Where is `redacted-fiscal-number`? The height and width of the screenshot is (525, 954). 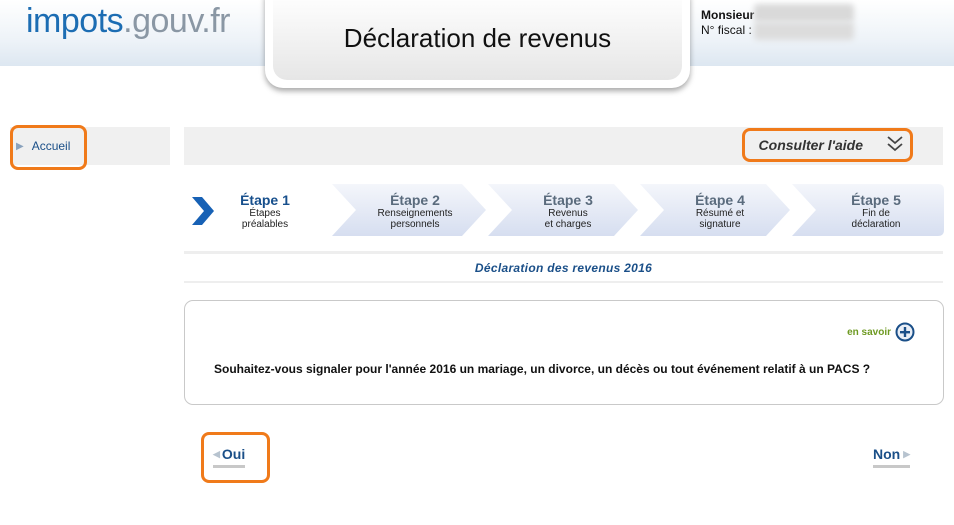
redacted-fiscal-number is located at coordinates (804, 31).